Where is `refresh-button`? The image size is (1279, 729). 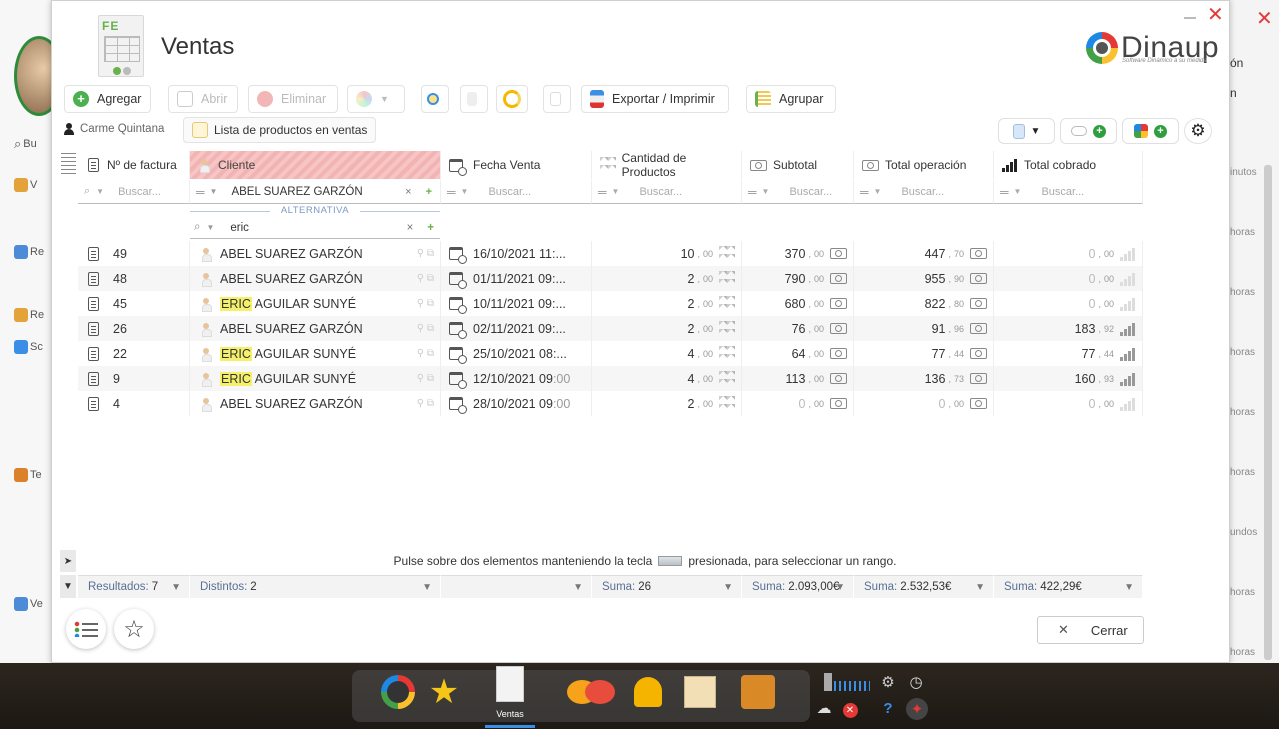 refresh-button is located at coordinates (512, 99).